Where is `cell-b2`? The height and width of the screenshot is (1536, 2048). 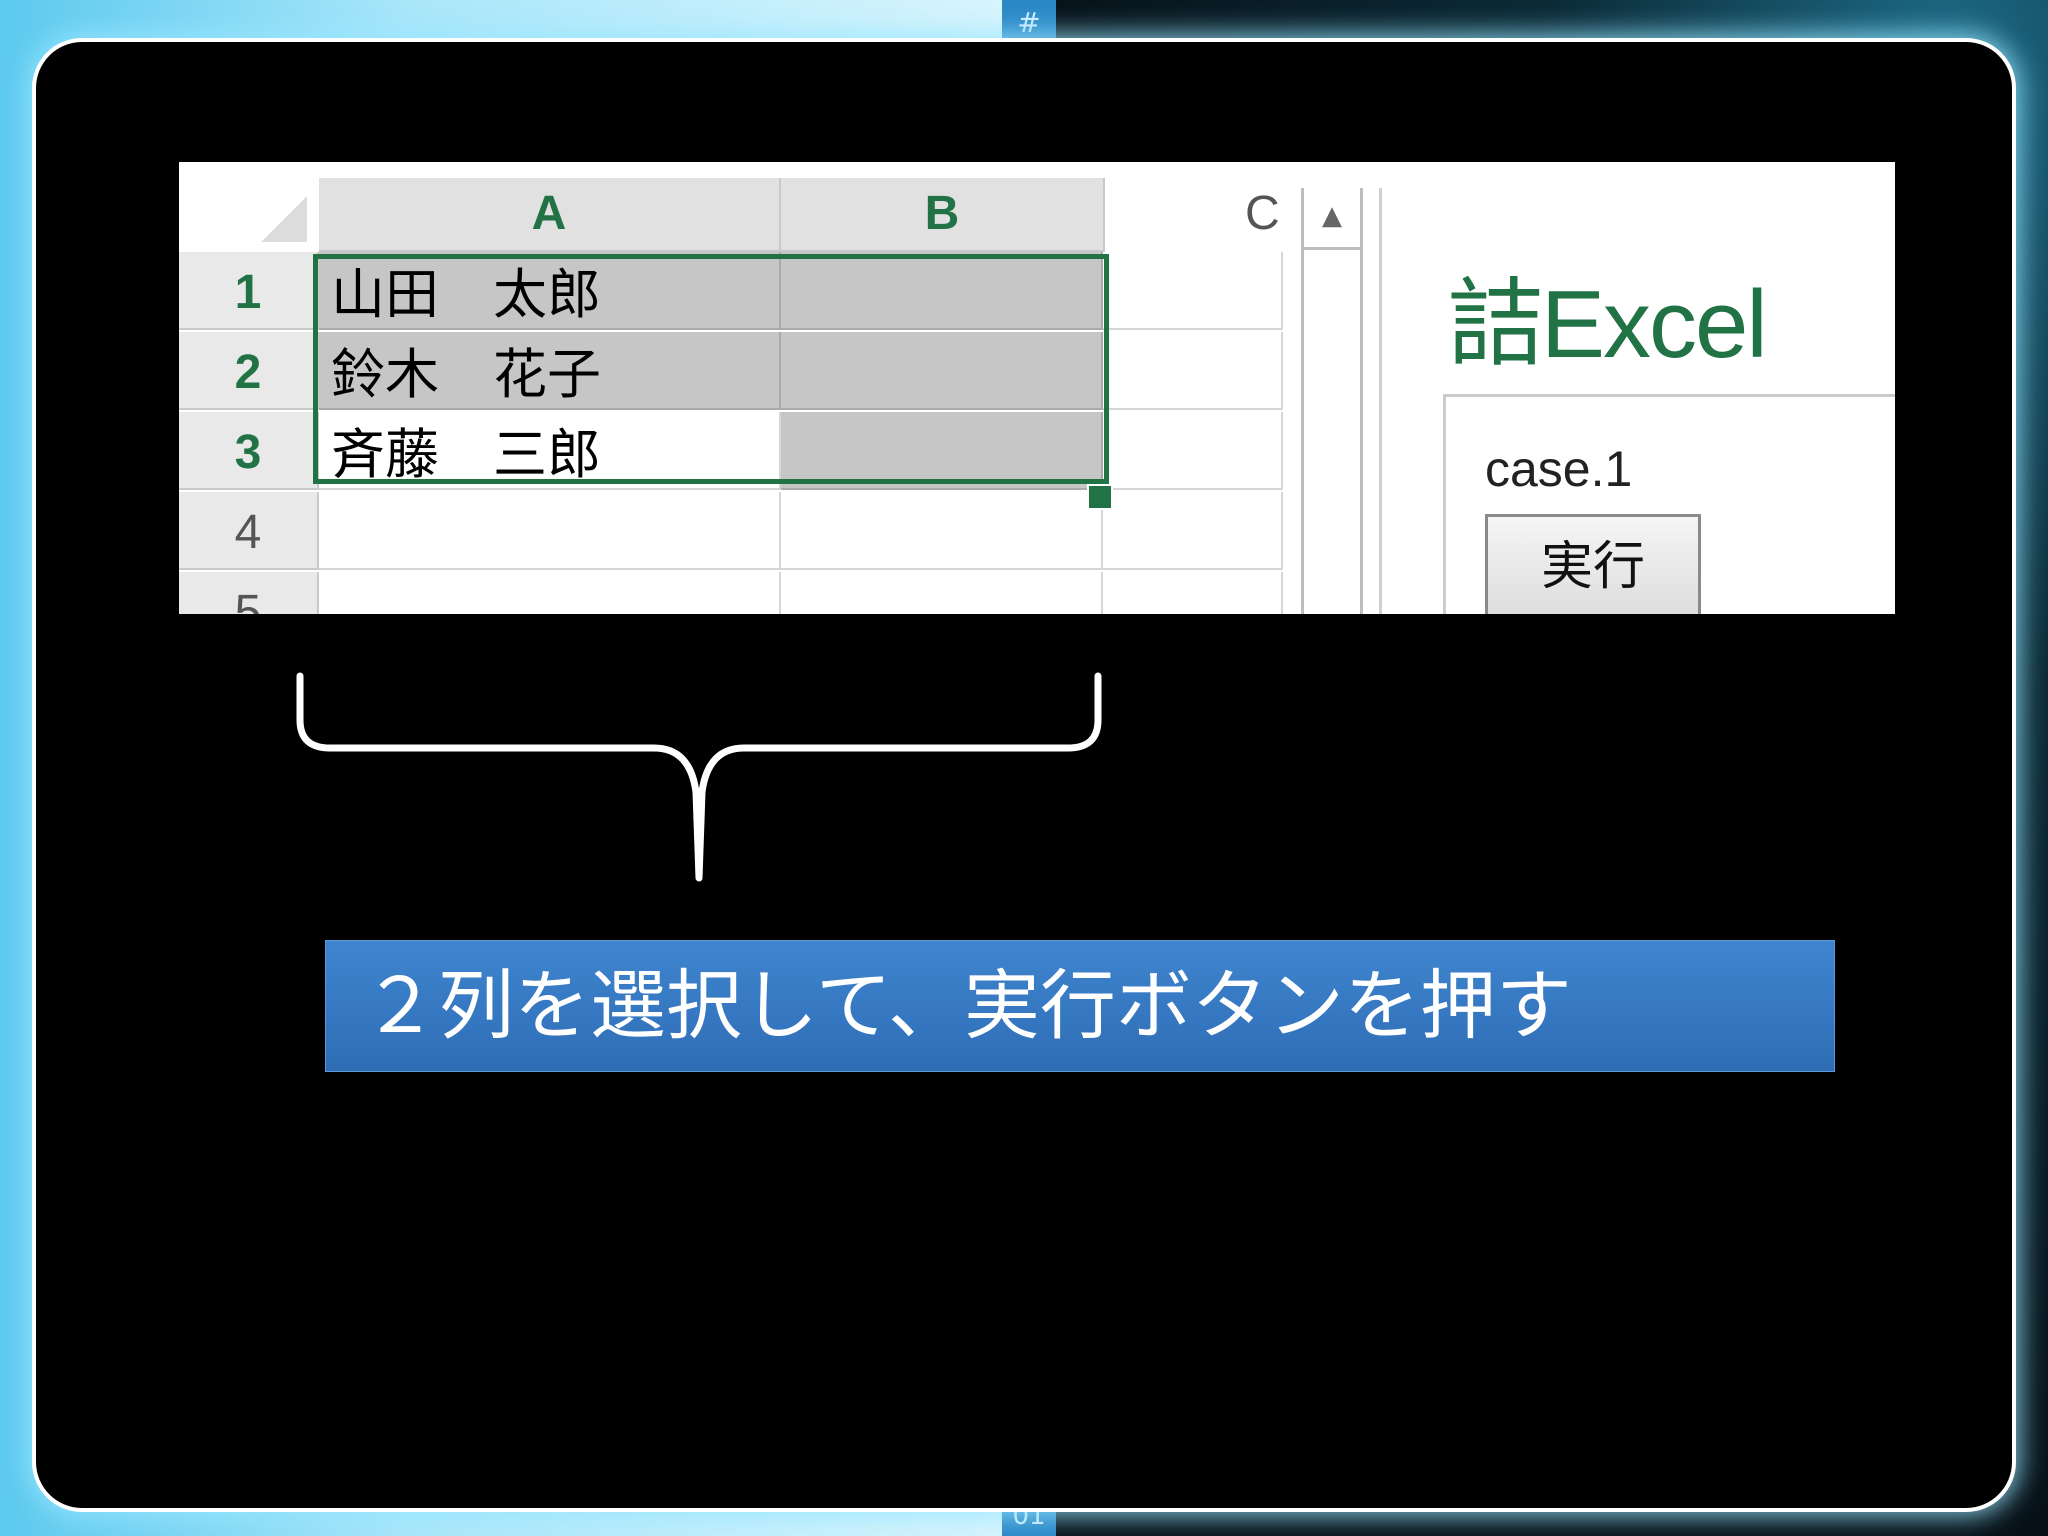 cell-b2 is located at coordinates (942, 371).